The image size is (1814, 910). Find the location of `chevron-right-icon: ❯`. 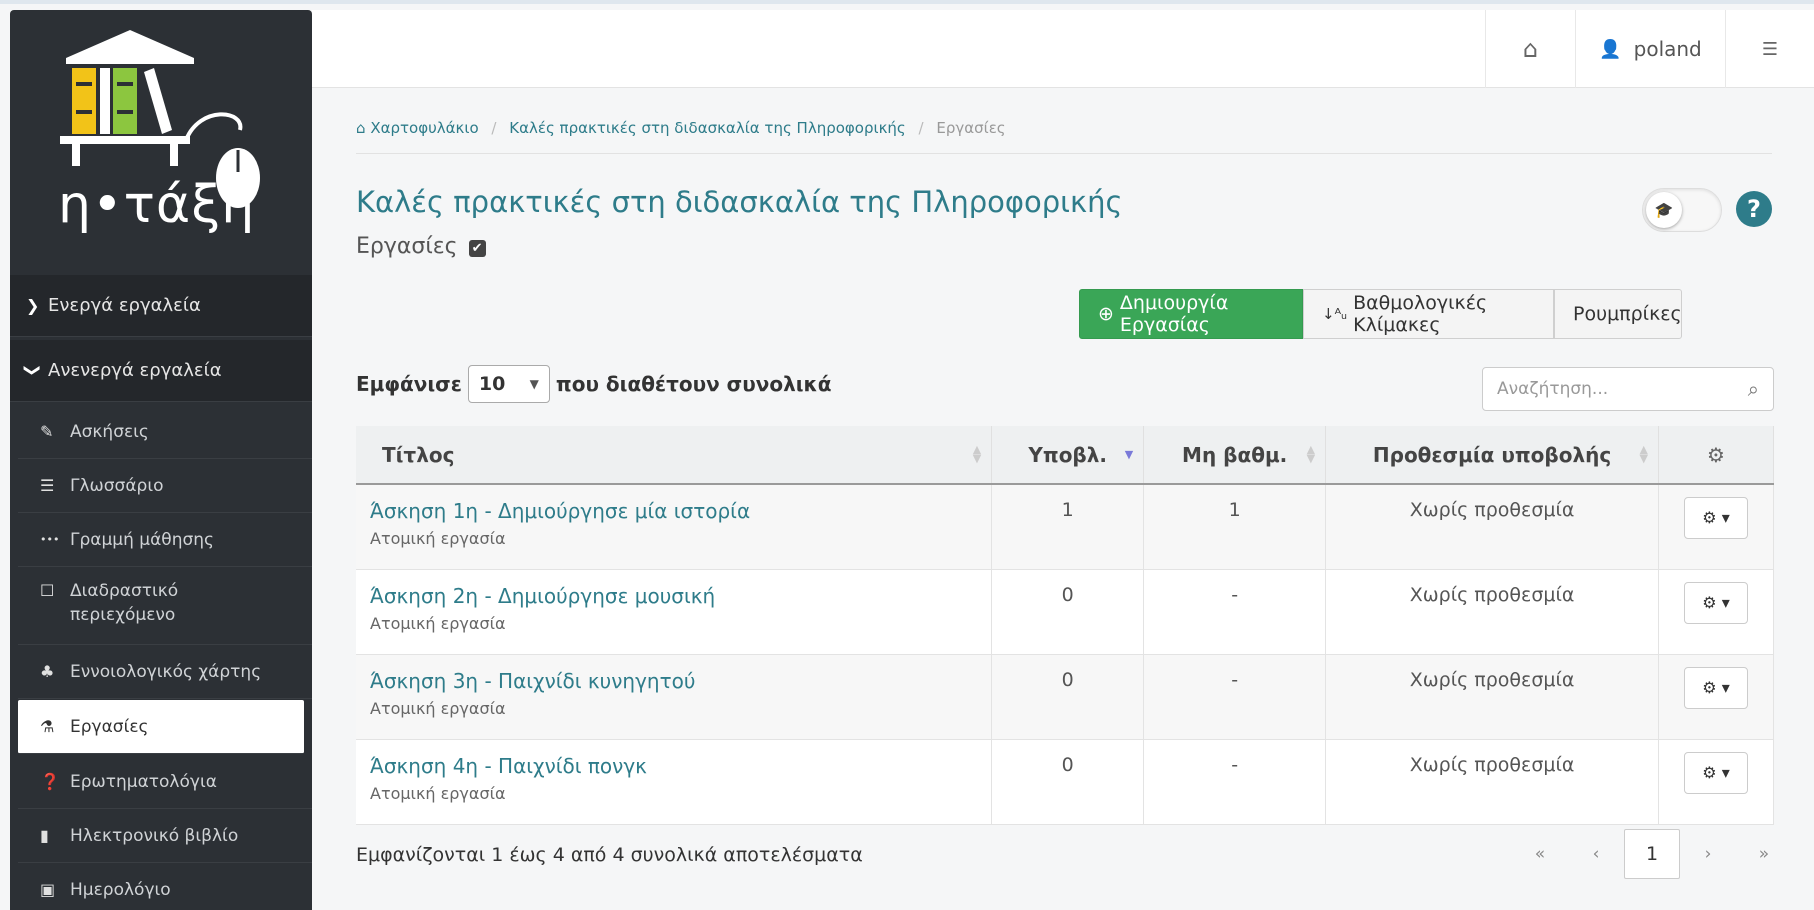

chevron-right-icon: ❯ is located at coordinates (33, 305).